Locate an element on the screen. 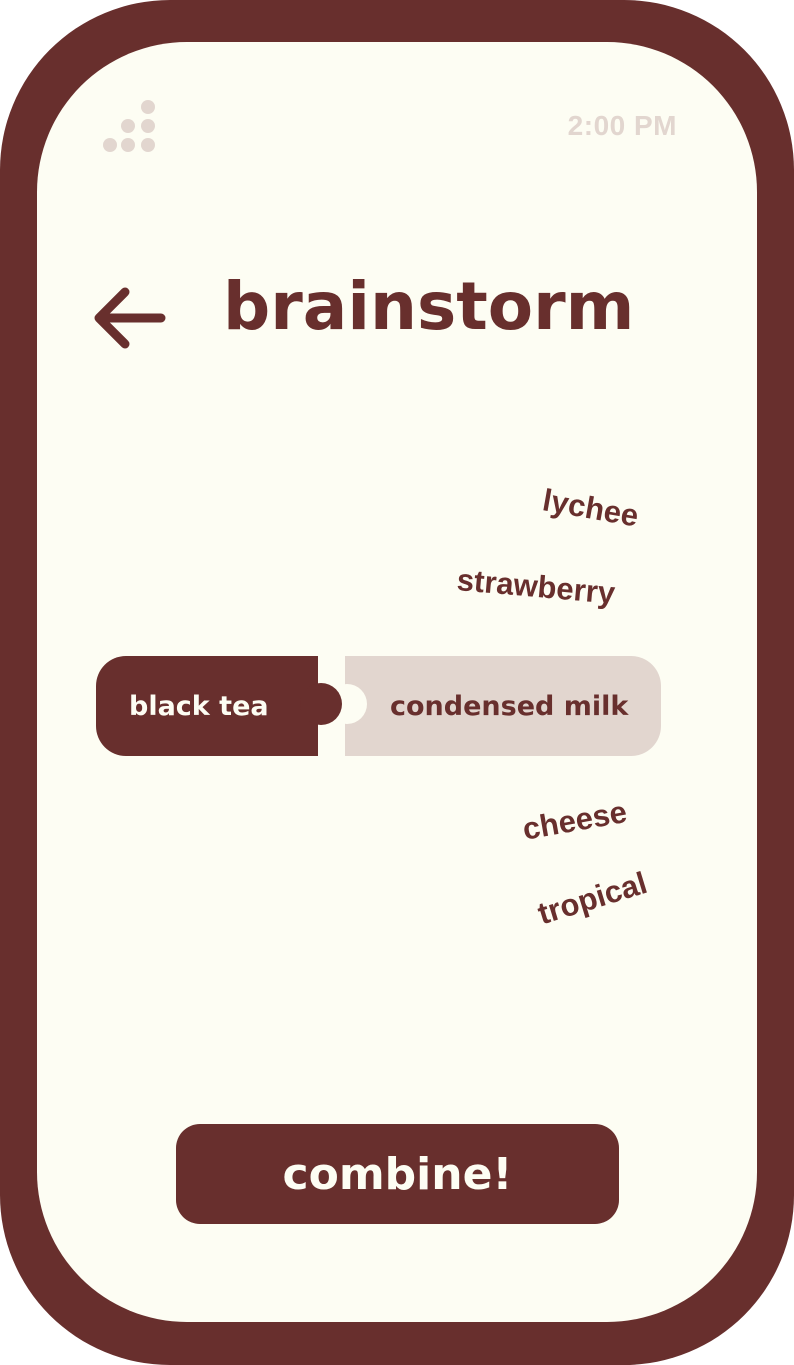  signal-dots-icon is located at coordinates (128, 127).